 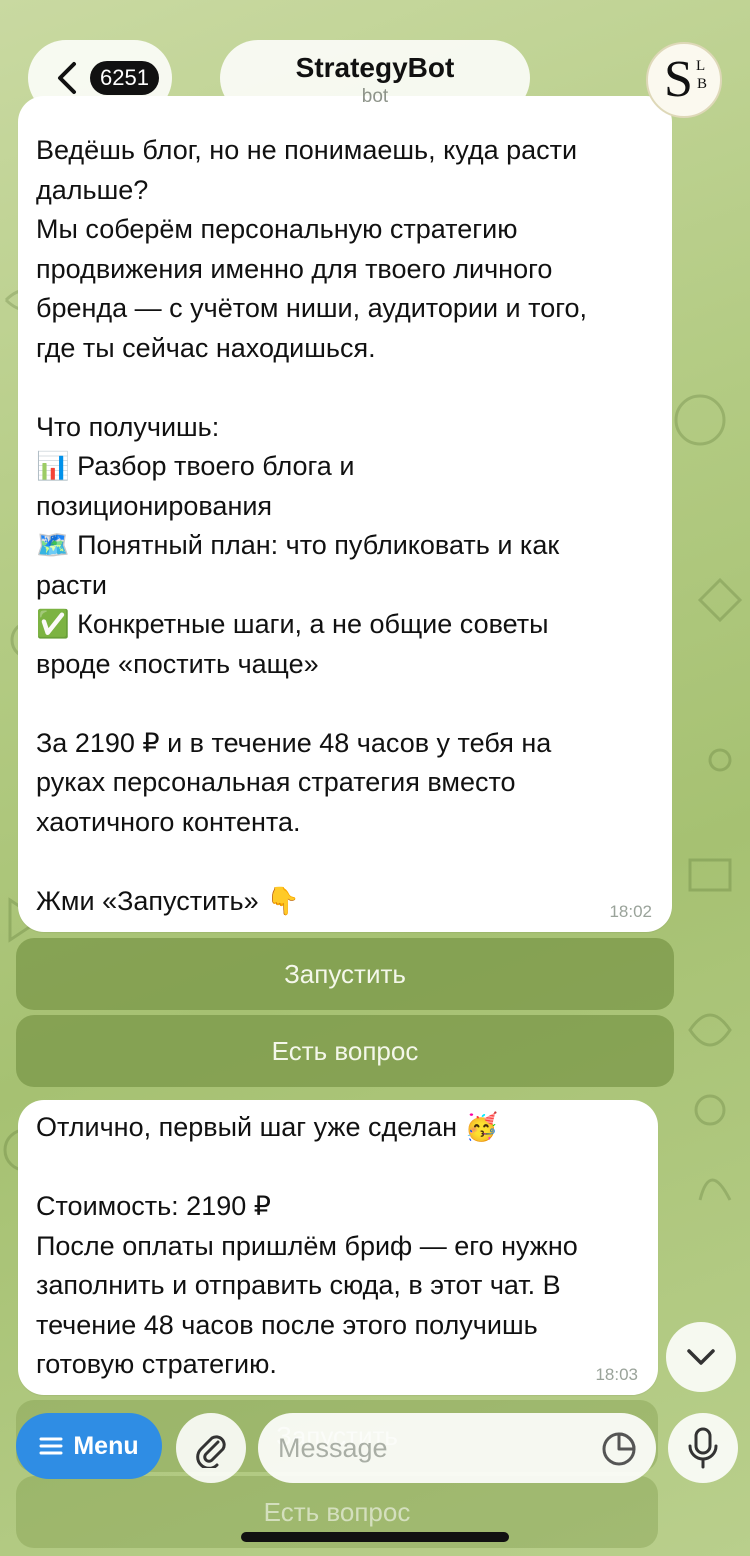 I want to click on chat-title-pill: StrategyBot bot, so click(x=375, y=78).